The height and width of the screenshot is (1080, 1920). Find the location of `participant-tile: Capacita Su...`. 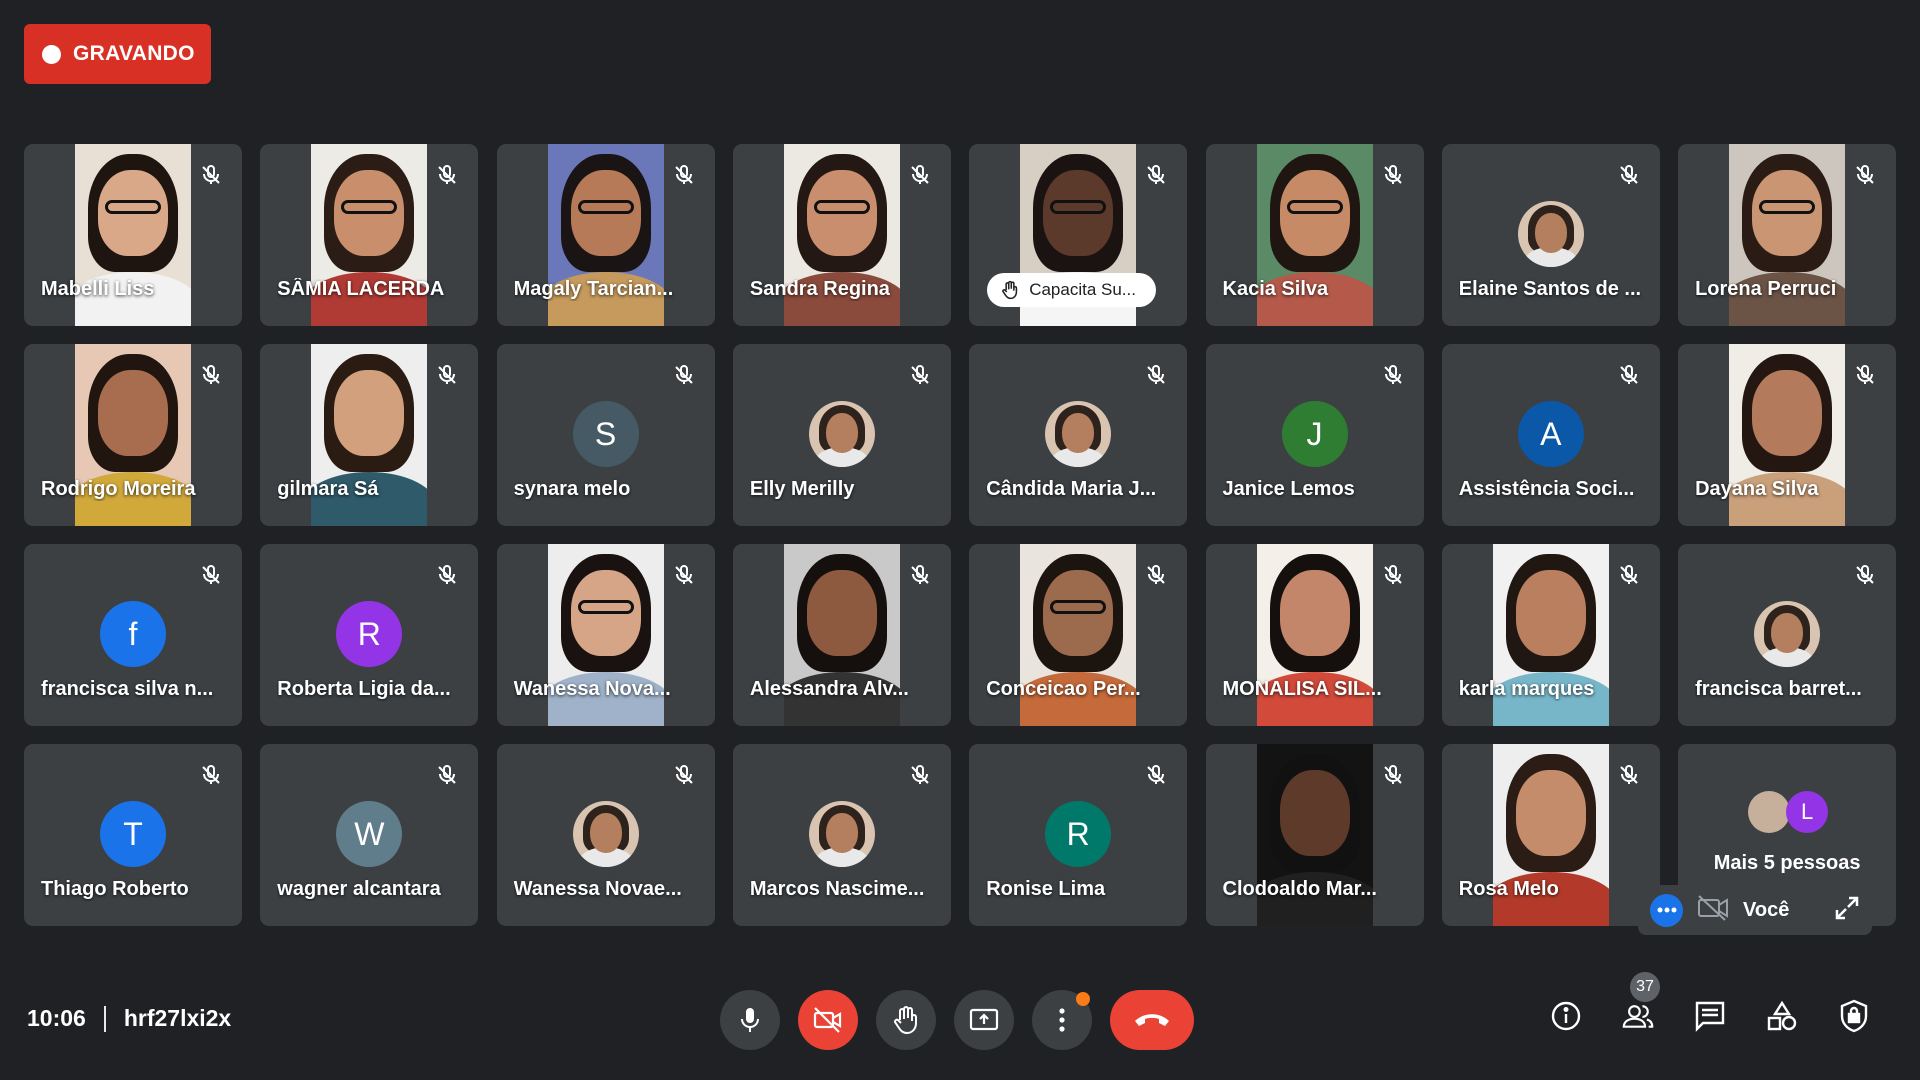

participant-tile: Capacita Su... is located at coordinates (1078, 235).